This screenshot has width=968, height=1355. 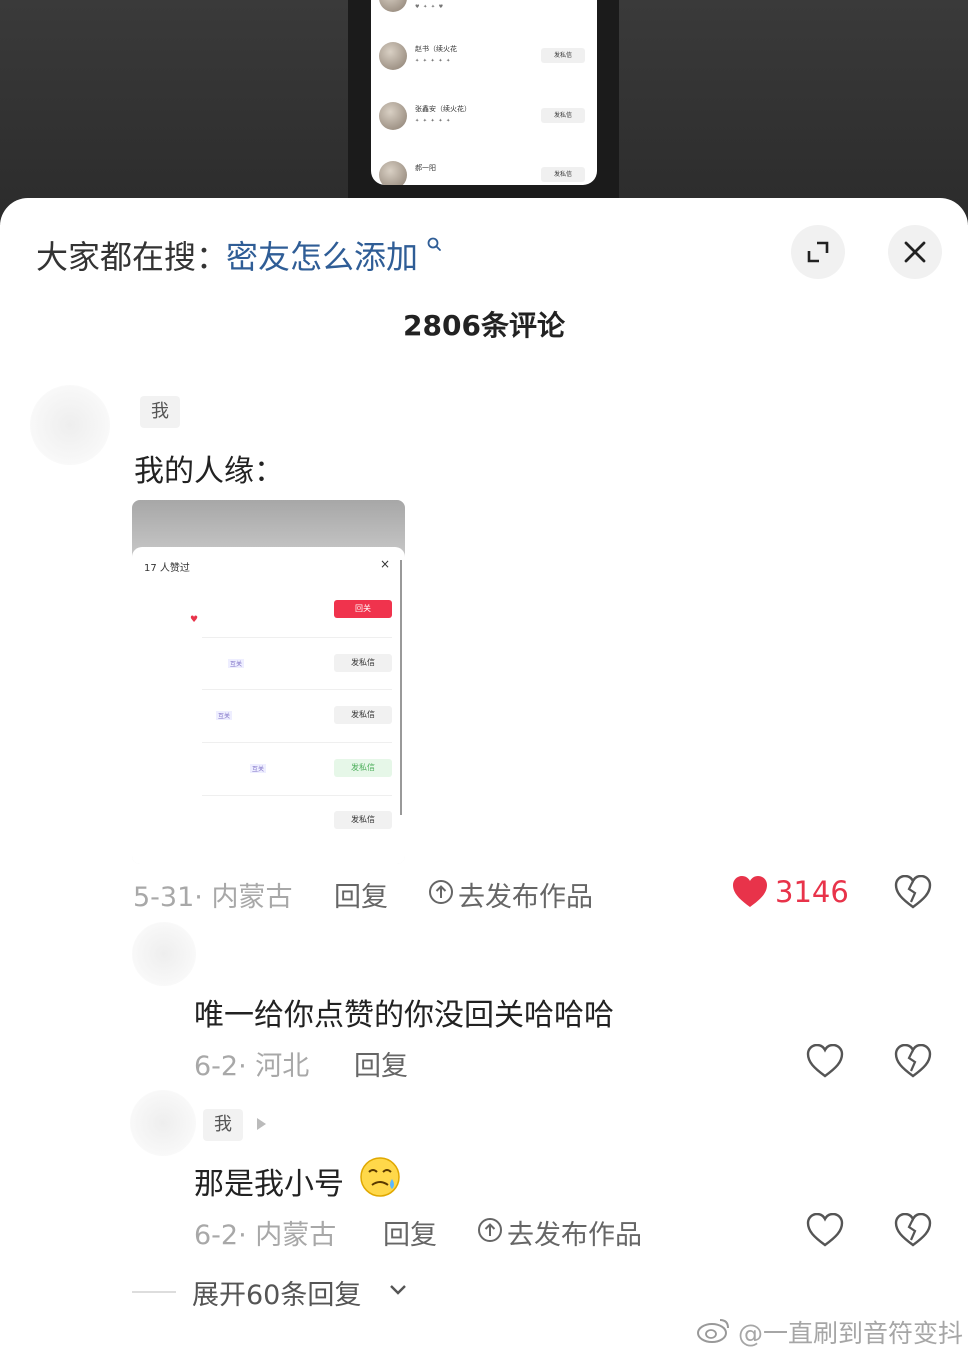 I want to click on reply-text: 唯一给你点赞的你没回关哈哈哈, so click(x=404, y=1015).